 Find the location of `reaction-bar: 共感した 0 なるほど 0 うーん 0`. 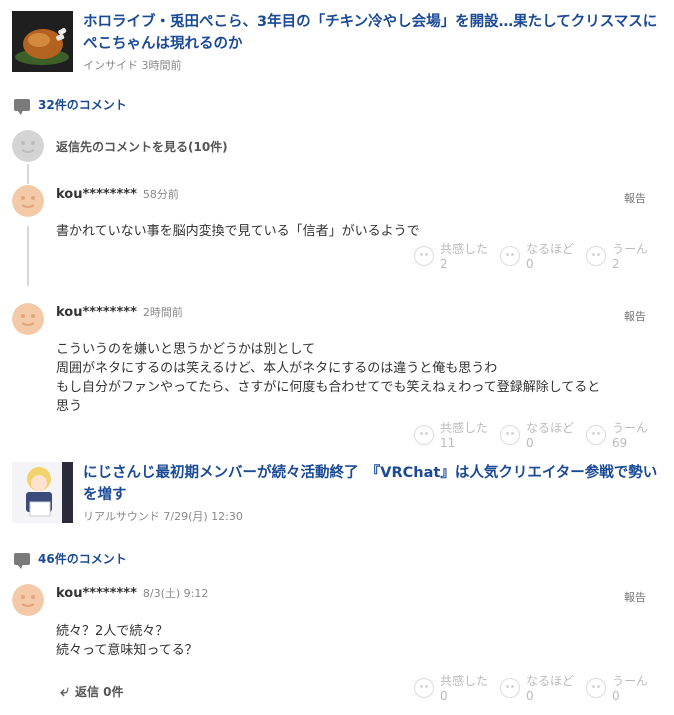

reaction-bar: 共感した 0 なるほど 0 うーん 0 is located at coordinates (543, 689).